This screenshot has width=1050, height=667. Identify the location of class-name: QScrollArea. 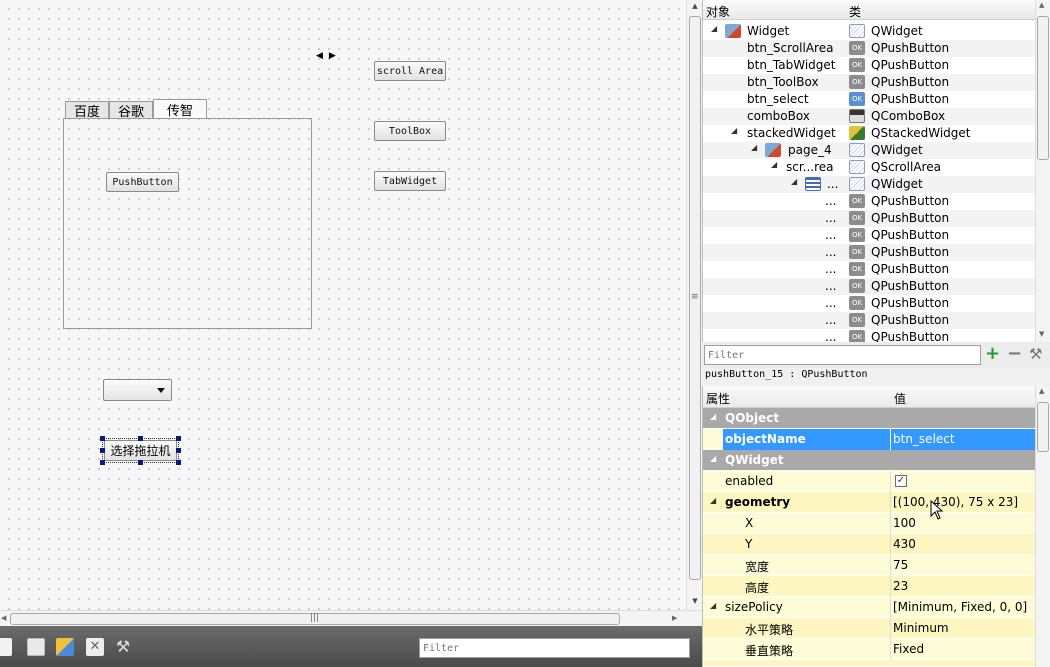
(906, 167).